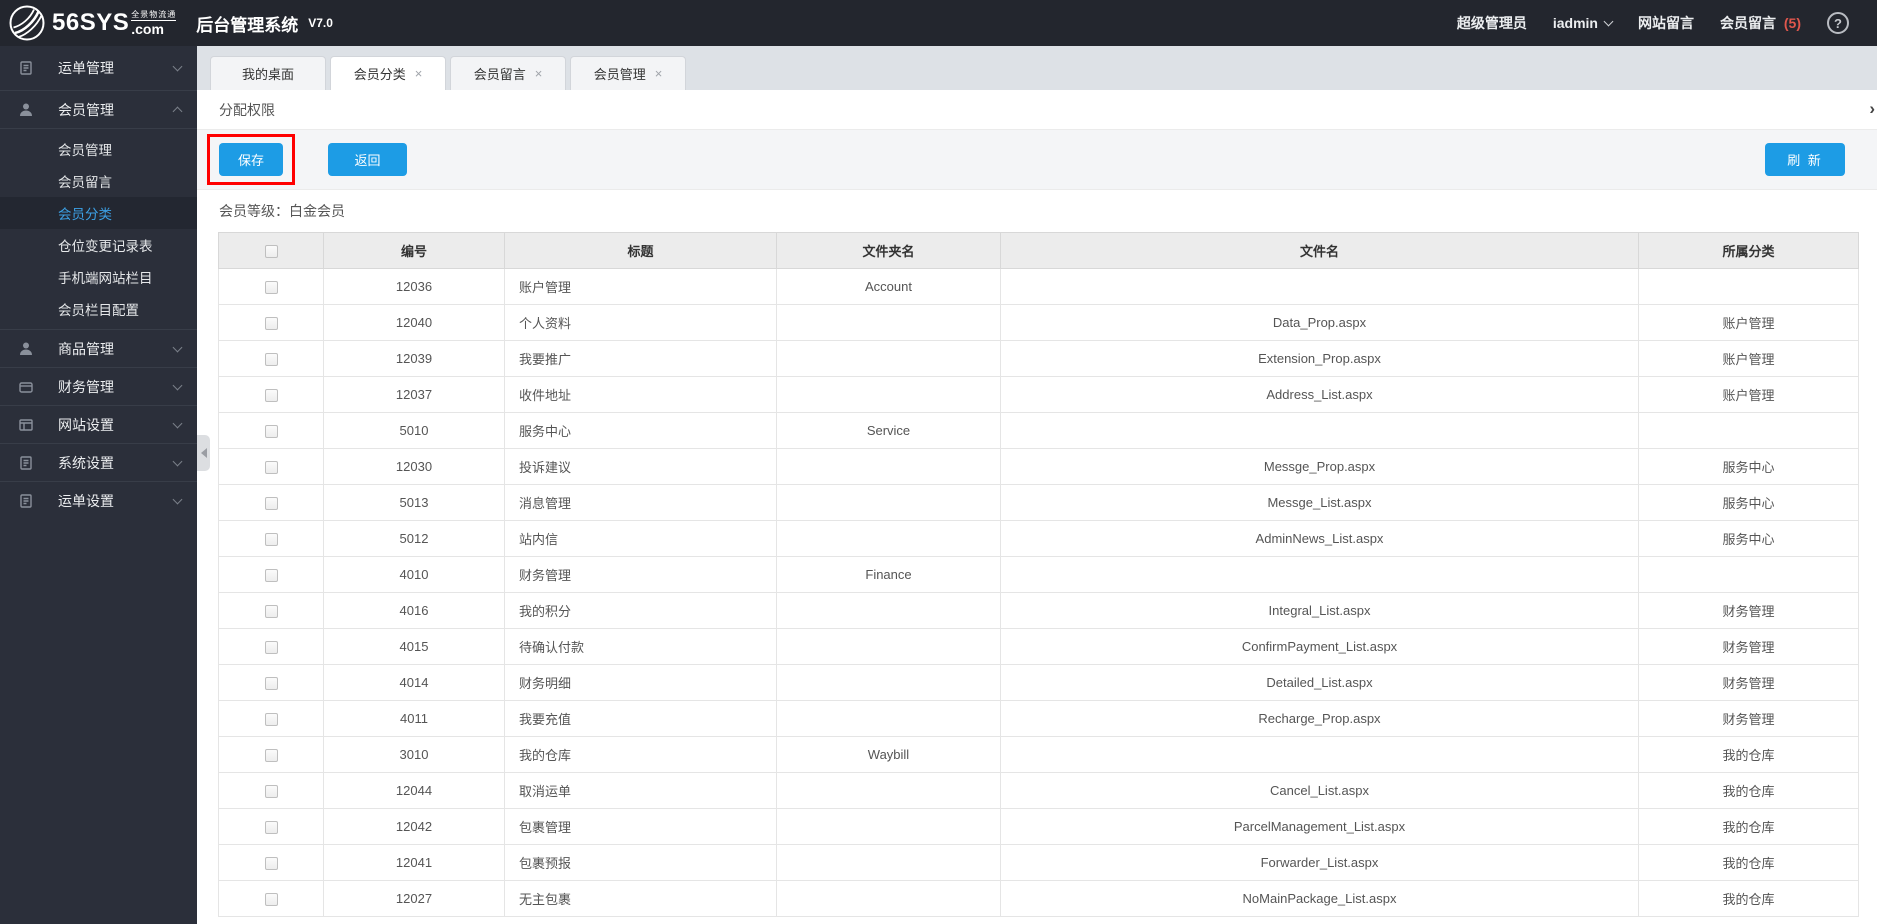 The width and height of the screenshot is (1877, 924). Describe the element at coordinates (1319, 898) in the screenshot. I see `cell-file: NoMainPackage_List.aspx` at that location.